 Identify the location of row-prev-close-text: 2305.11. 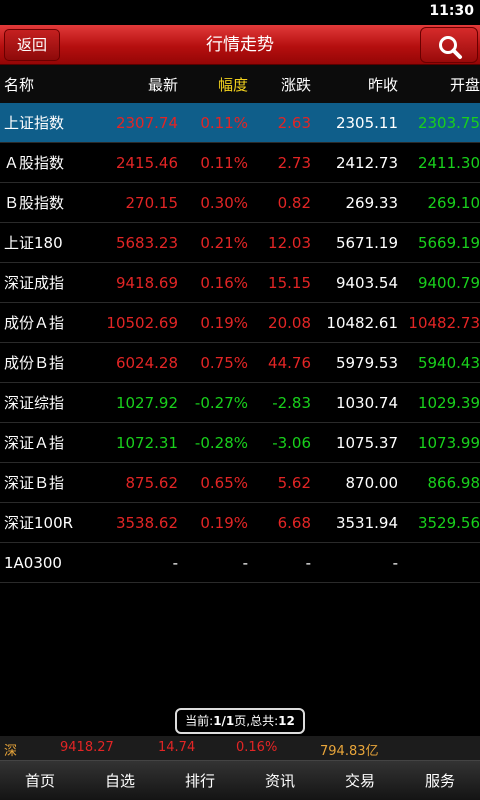
(366, 122).